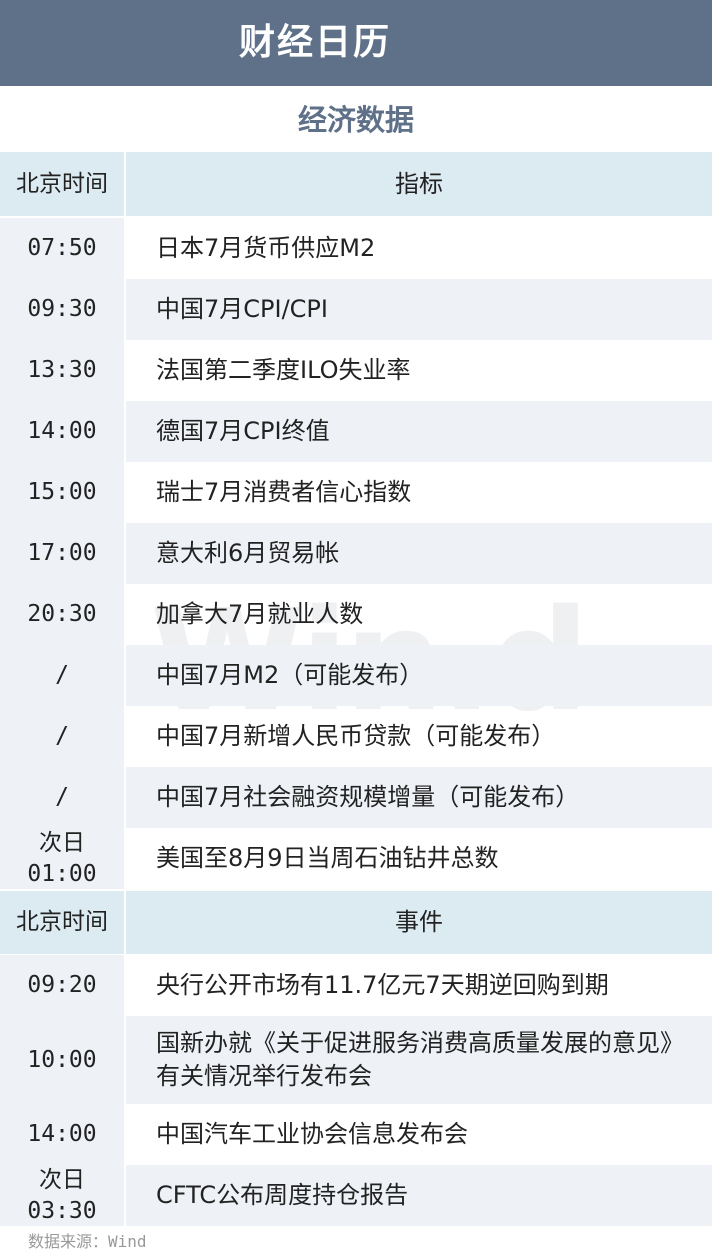  I want to click on table-row: 次日 03:30 CFTC公布周度持仓报告, so click(356, 1195).